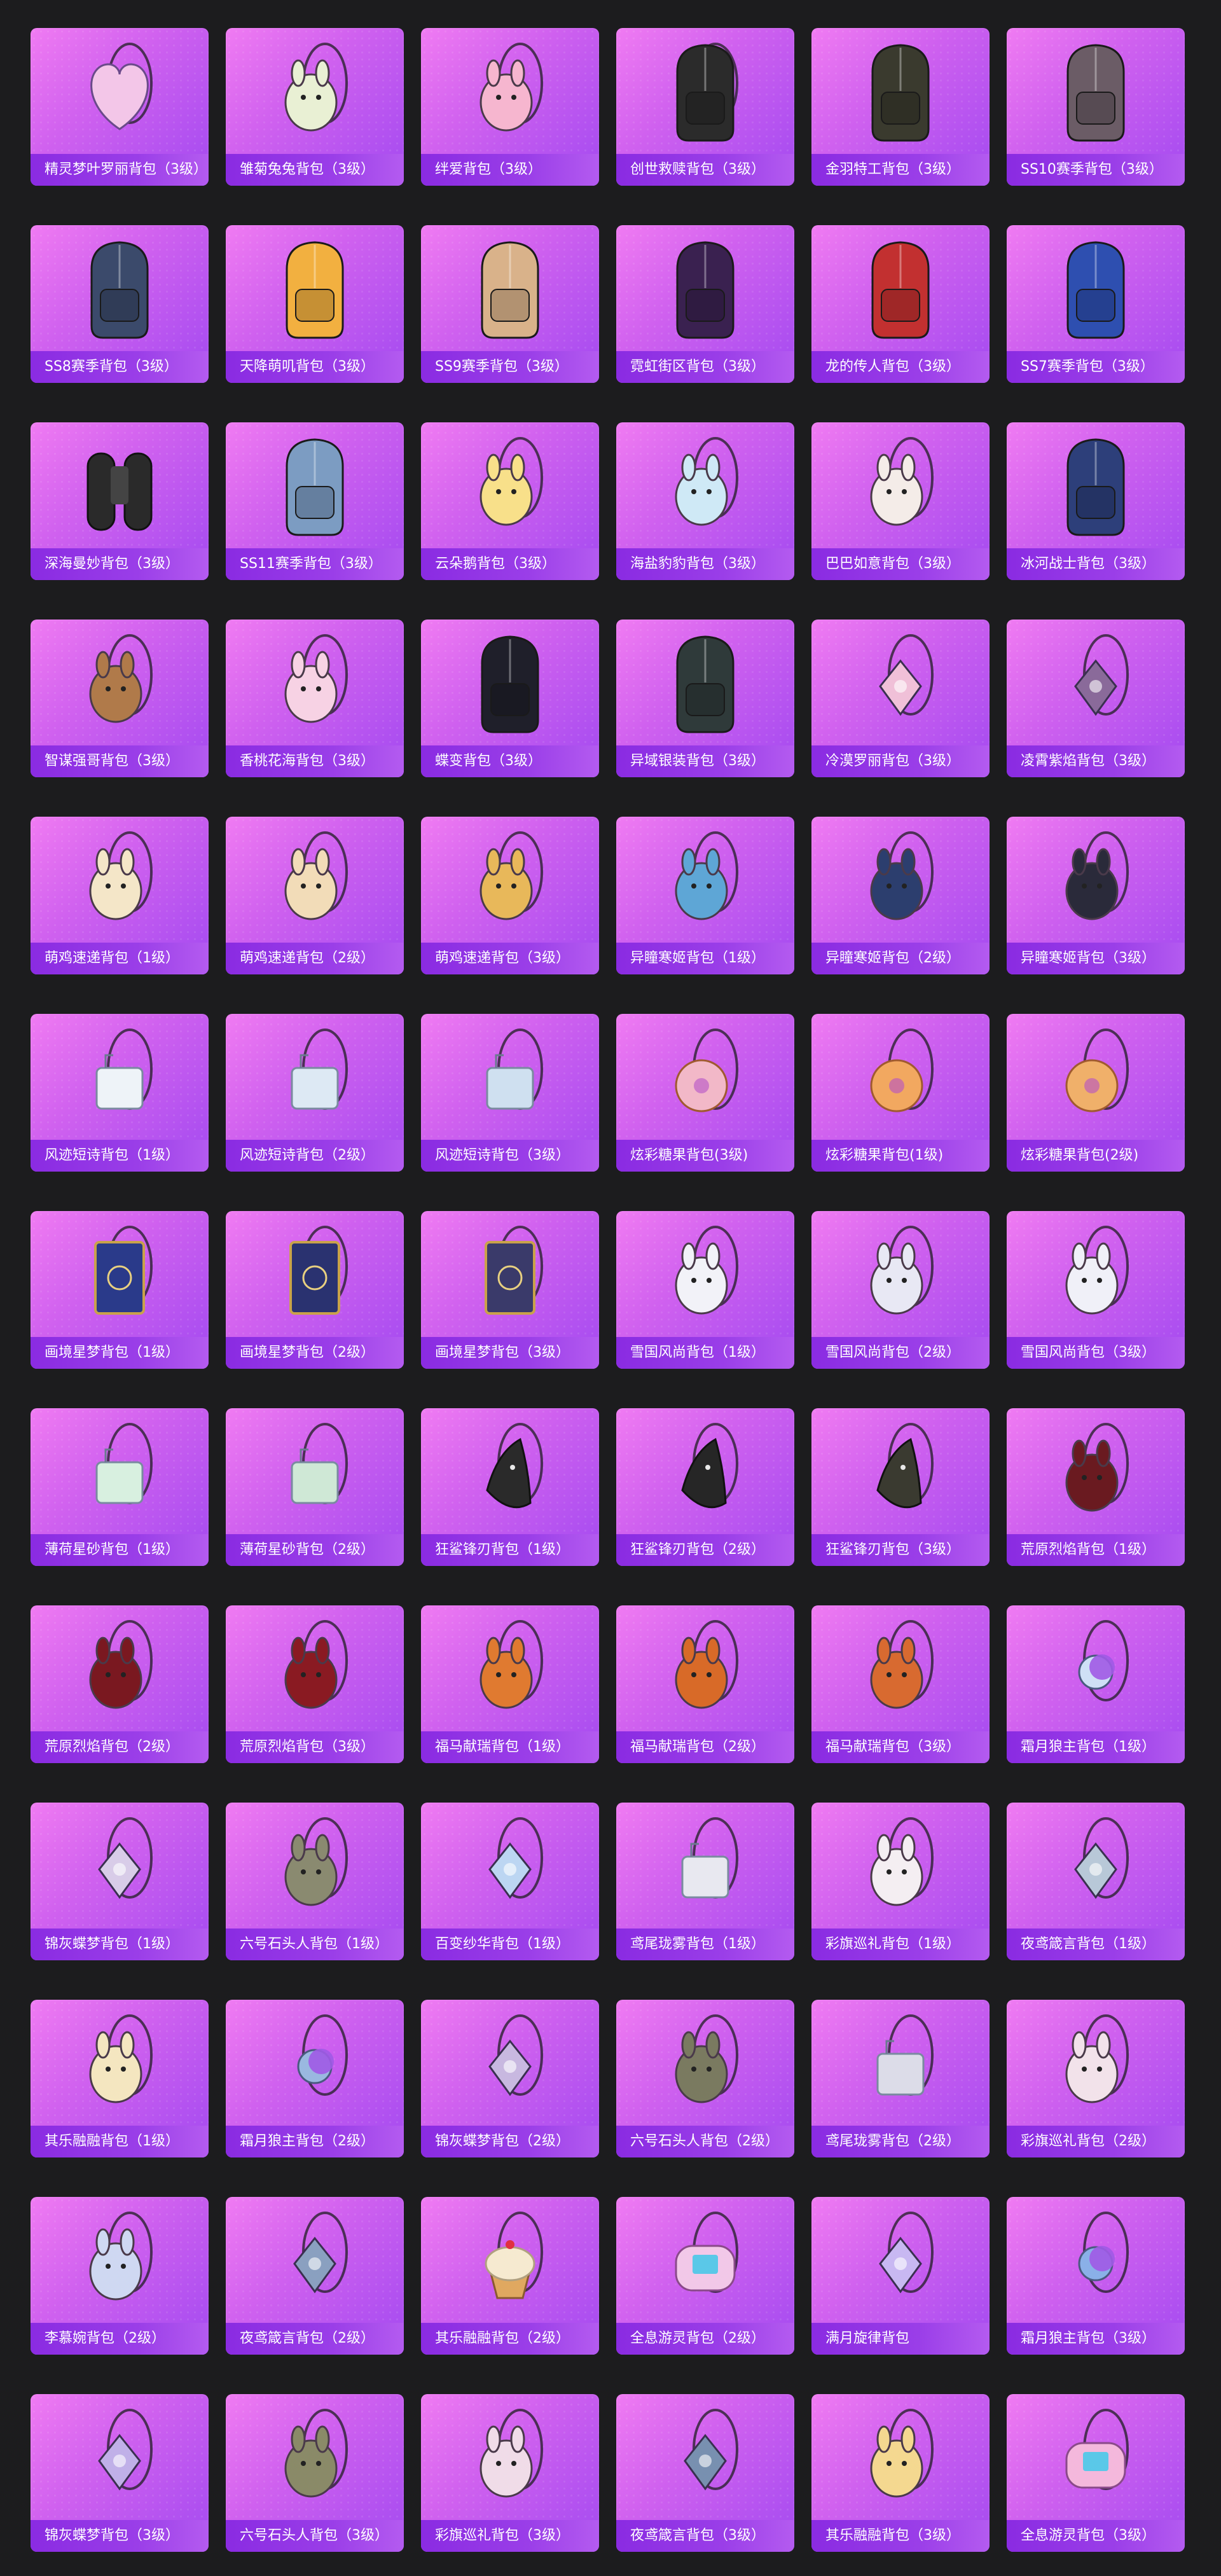 The image size is (1221, 2576). Describe the element at coordinates (705, 2078) in the screenshot. I see `backpack-card: 六号石头人背包（2级）` at that location.